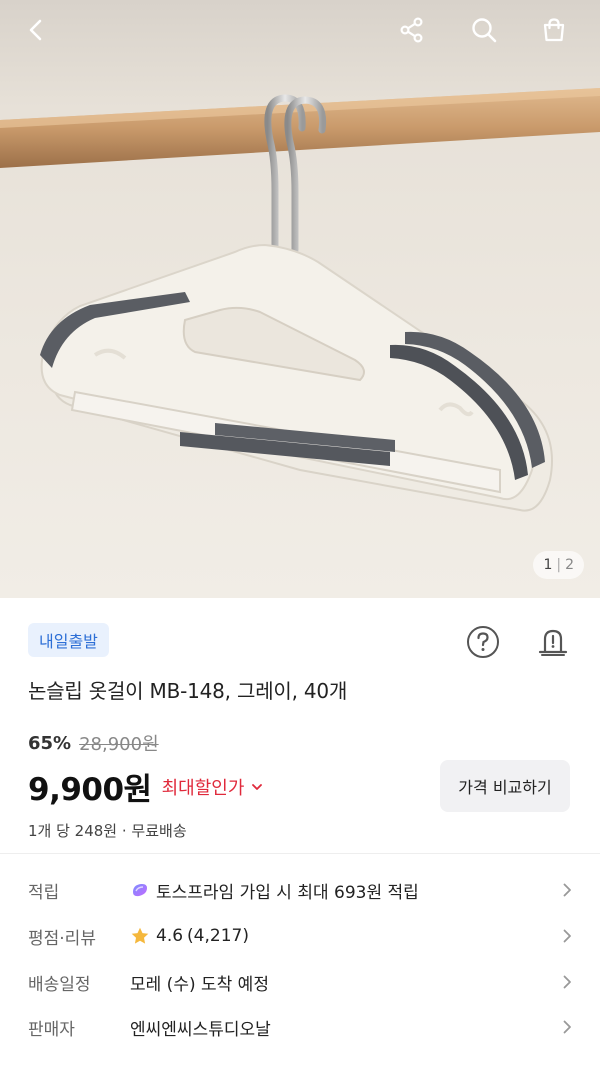  I want to click on image-counter: 1 | 2, so click(558, 565).